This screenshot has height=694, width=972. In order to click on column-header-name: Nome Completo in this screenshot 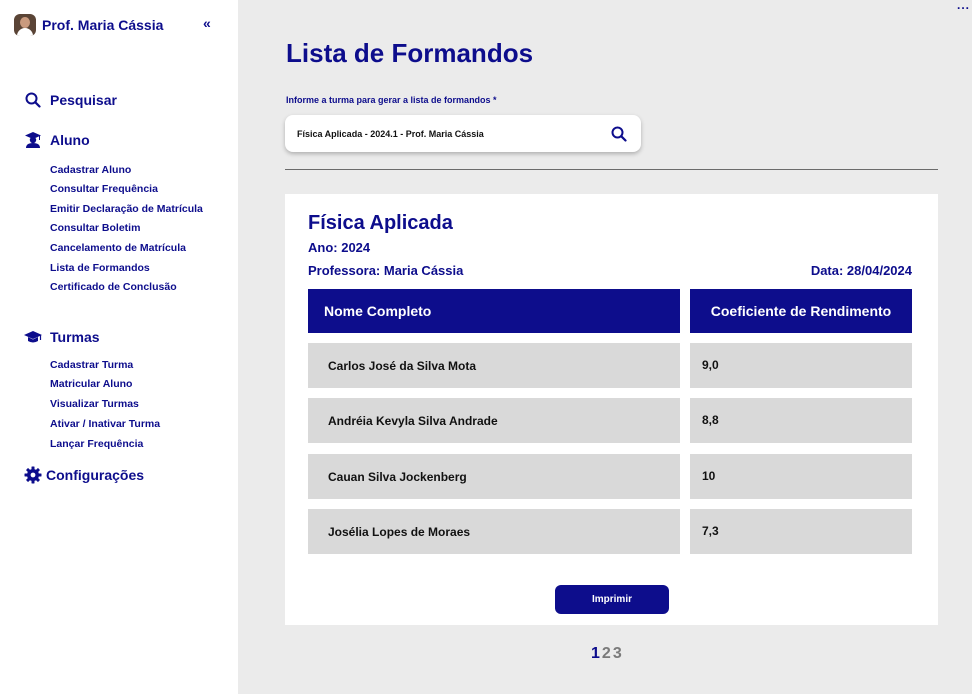, I will do `click(494, 311)`.